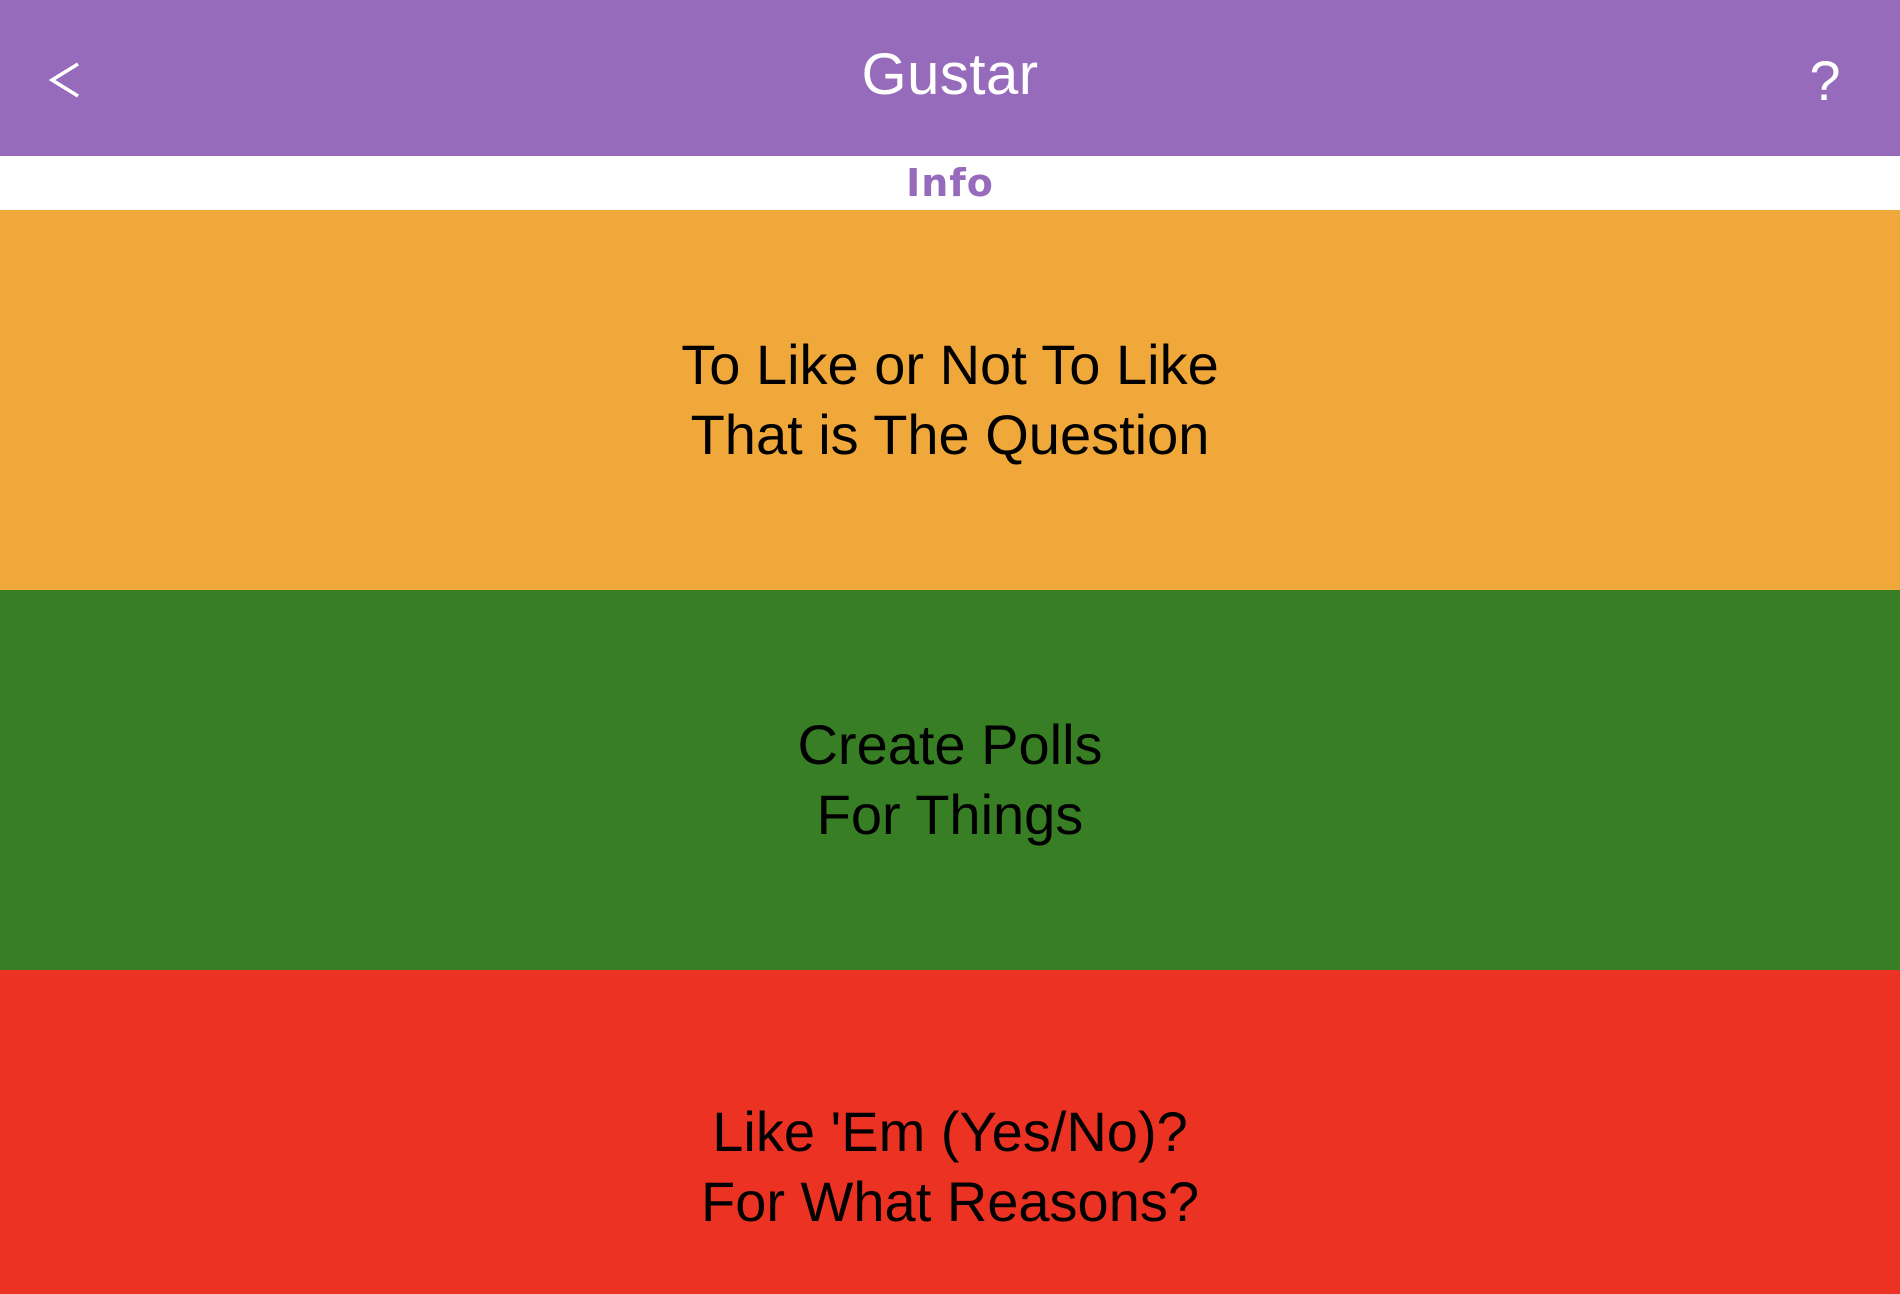  Describe the element at coordinates (950, 74) in the screenshot. I see `app-title: Gustar` at that location.